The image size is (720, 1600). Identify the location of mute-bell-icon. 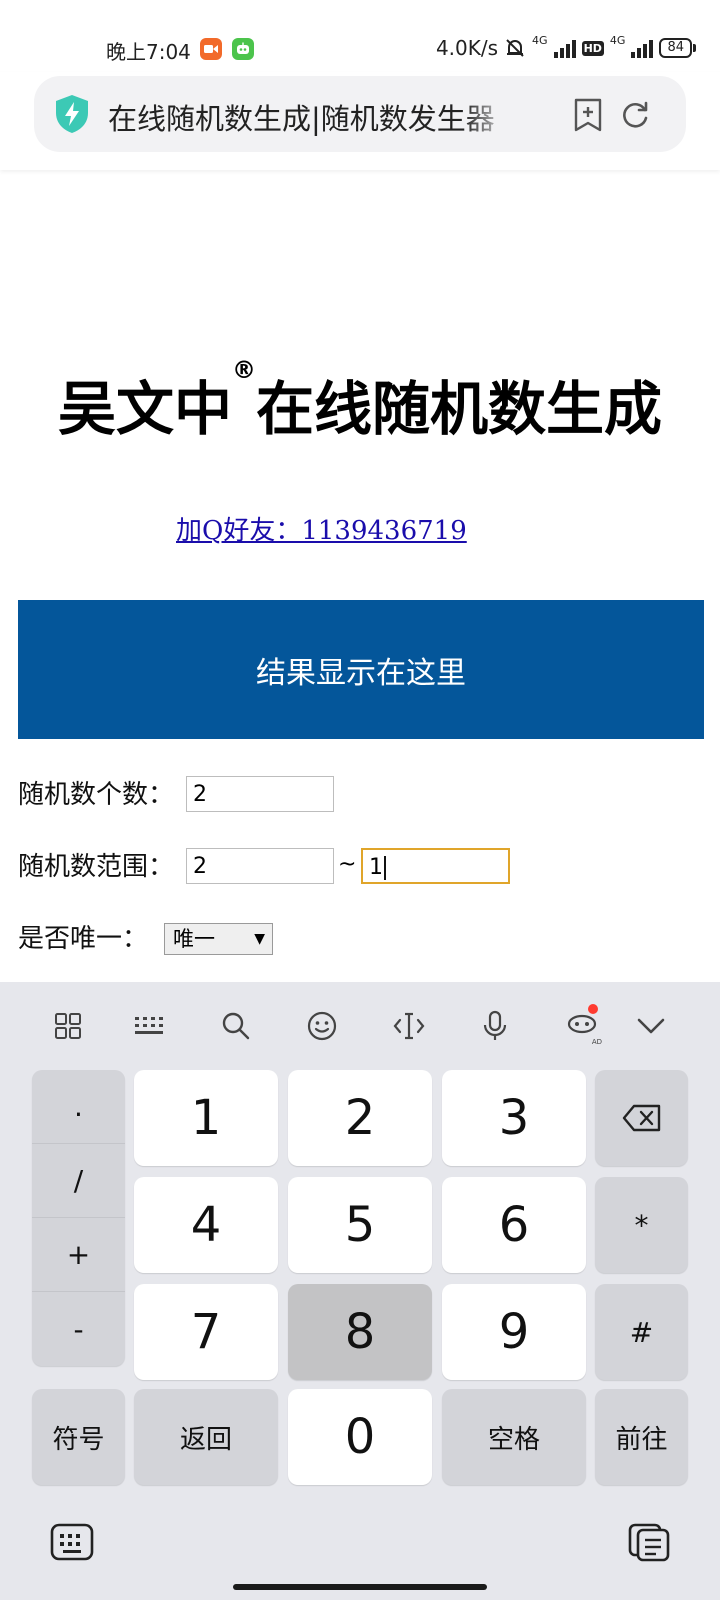
(515, 48).